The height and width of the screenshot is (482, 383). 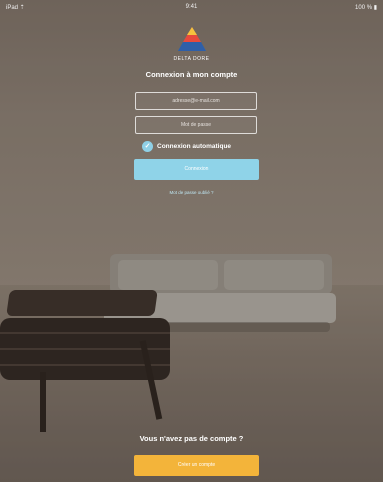 What do you see at coordinates (191, 192) in the screenshot?
I see `forgot-password-link: Mot de passe oublié ?` at bounding box center [191, 192].